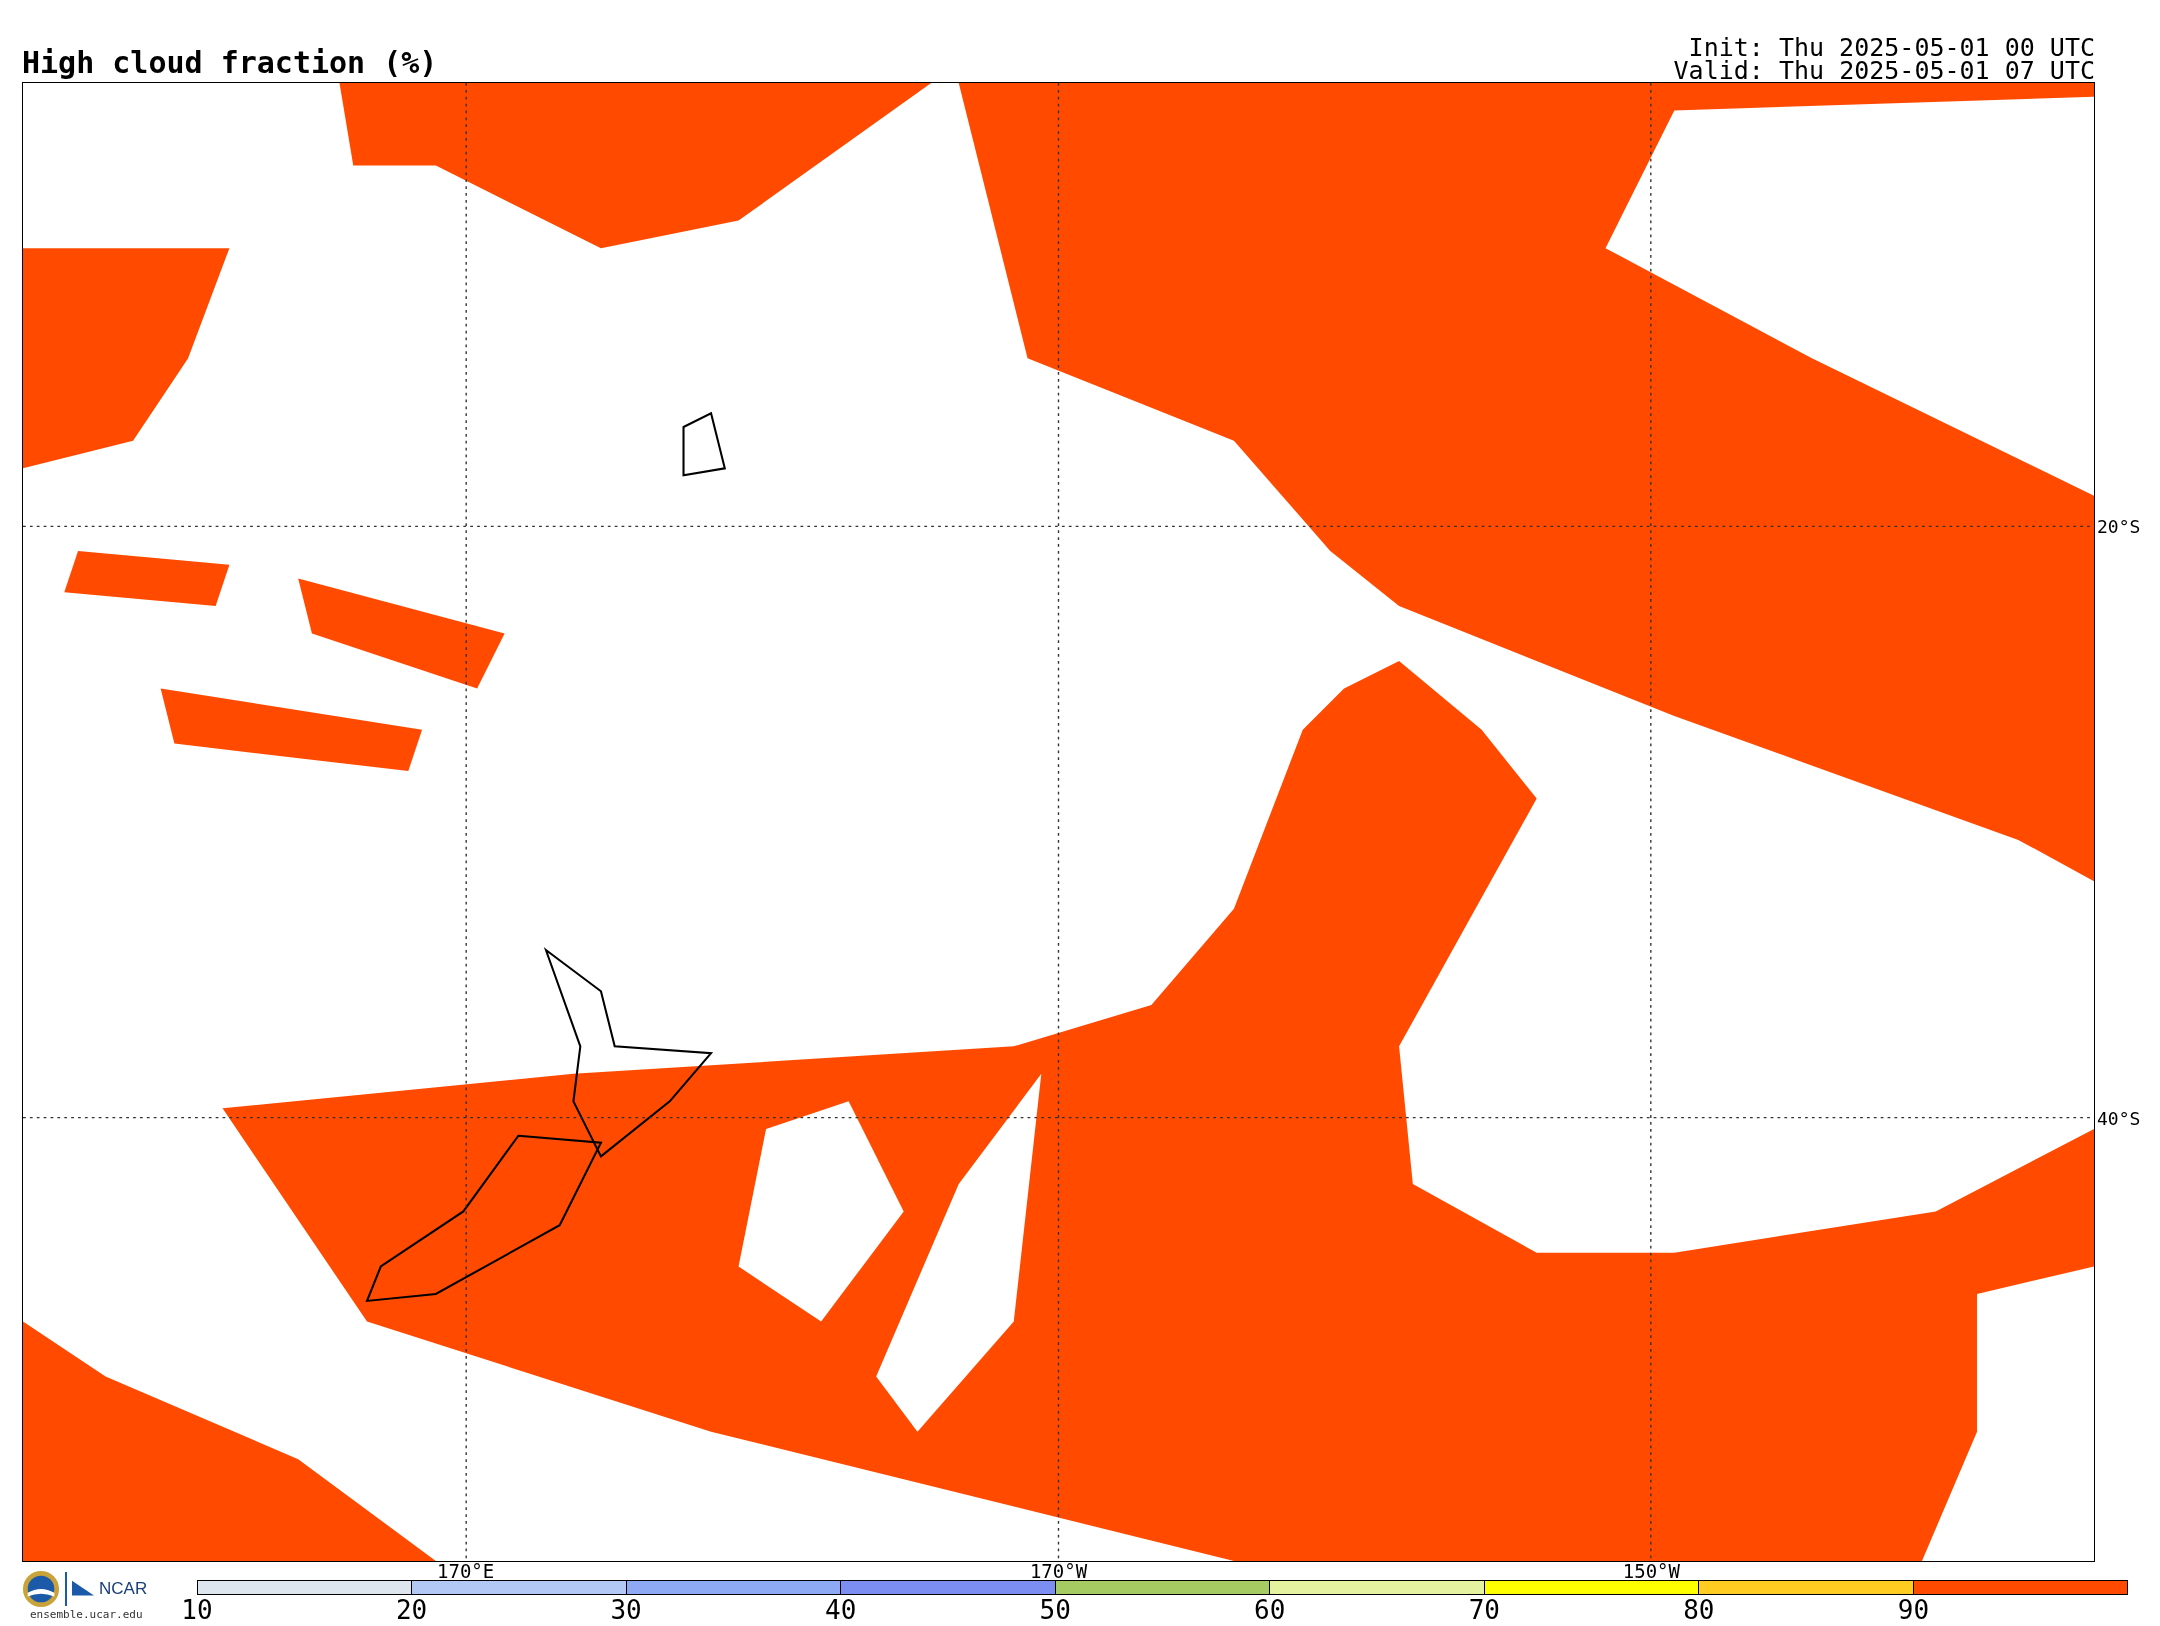  What do you see at coordinates (230, 63) in the screenshot?
I see `chart-title: High cloud fraction (%)` at bounding box center [230, 63].